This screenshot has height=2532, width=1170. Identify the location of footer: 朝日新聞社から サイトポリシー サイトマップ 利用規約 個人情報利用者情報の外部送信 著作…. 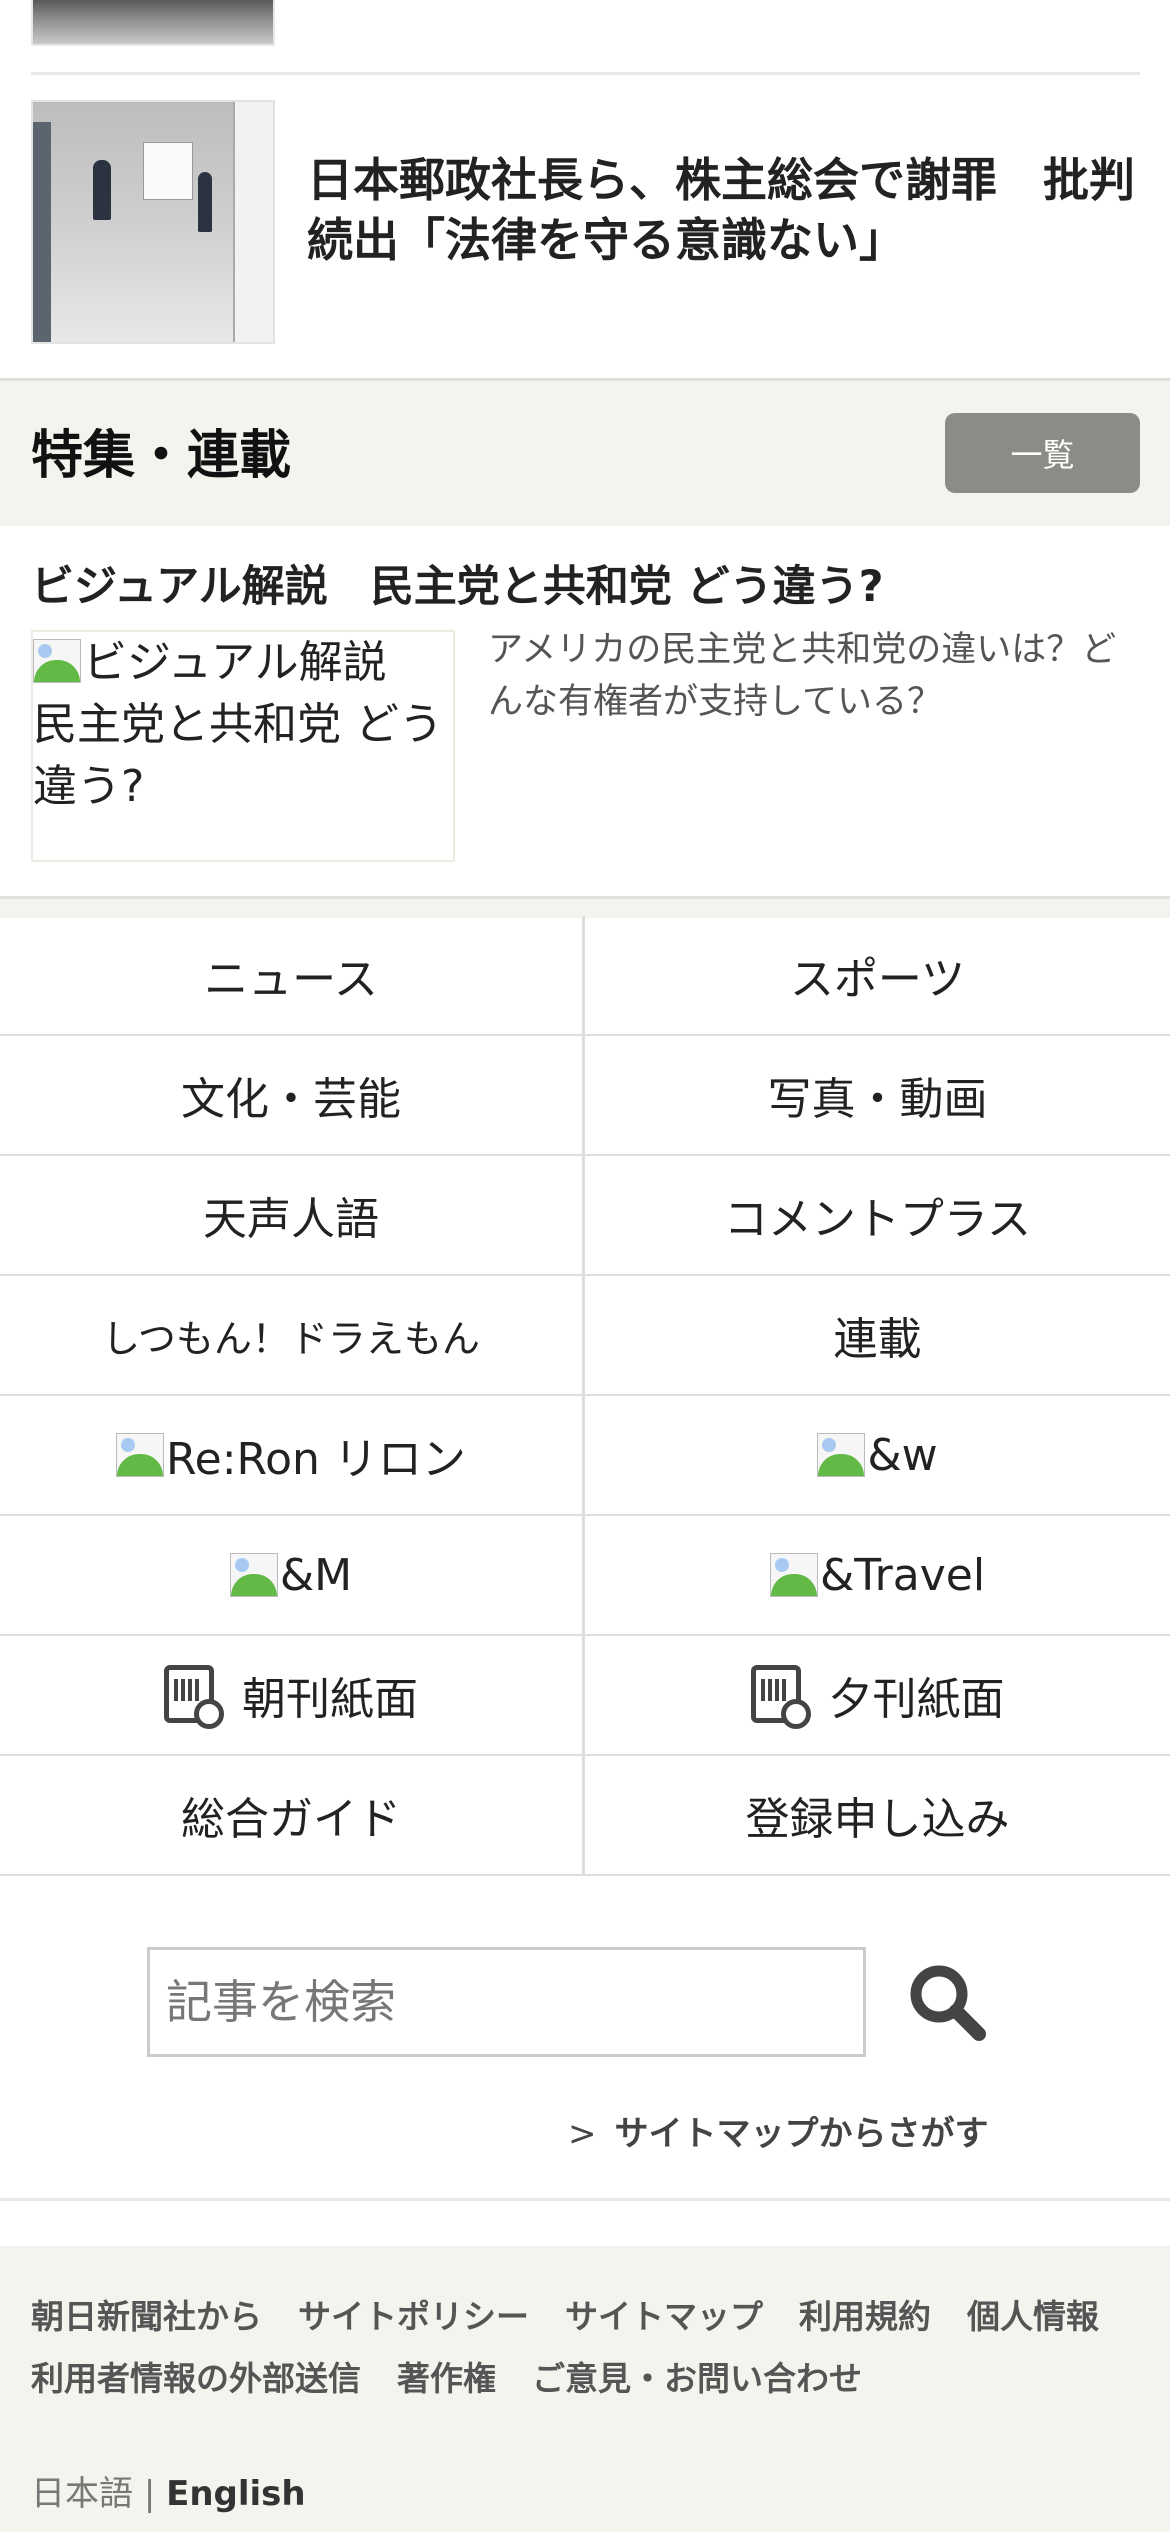
(585, 2389).